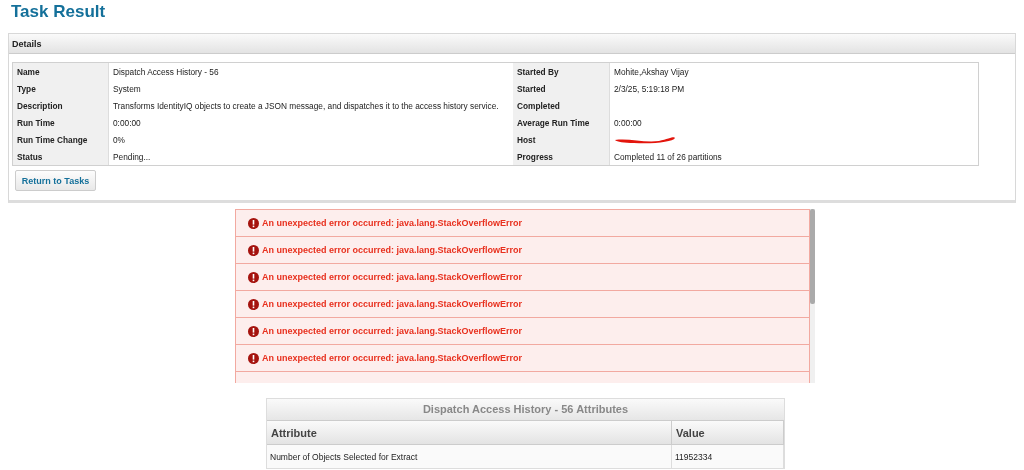  Describe the element at coordinates (525, 410) in the screenshot. I see `table-title: Dispatch Access History - 56 Attributes` at that location.